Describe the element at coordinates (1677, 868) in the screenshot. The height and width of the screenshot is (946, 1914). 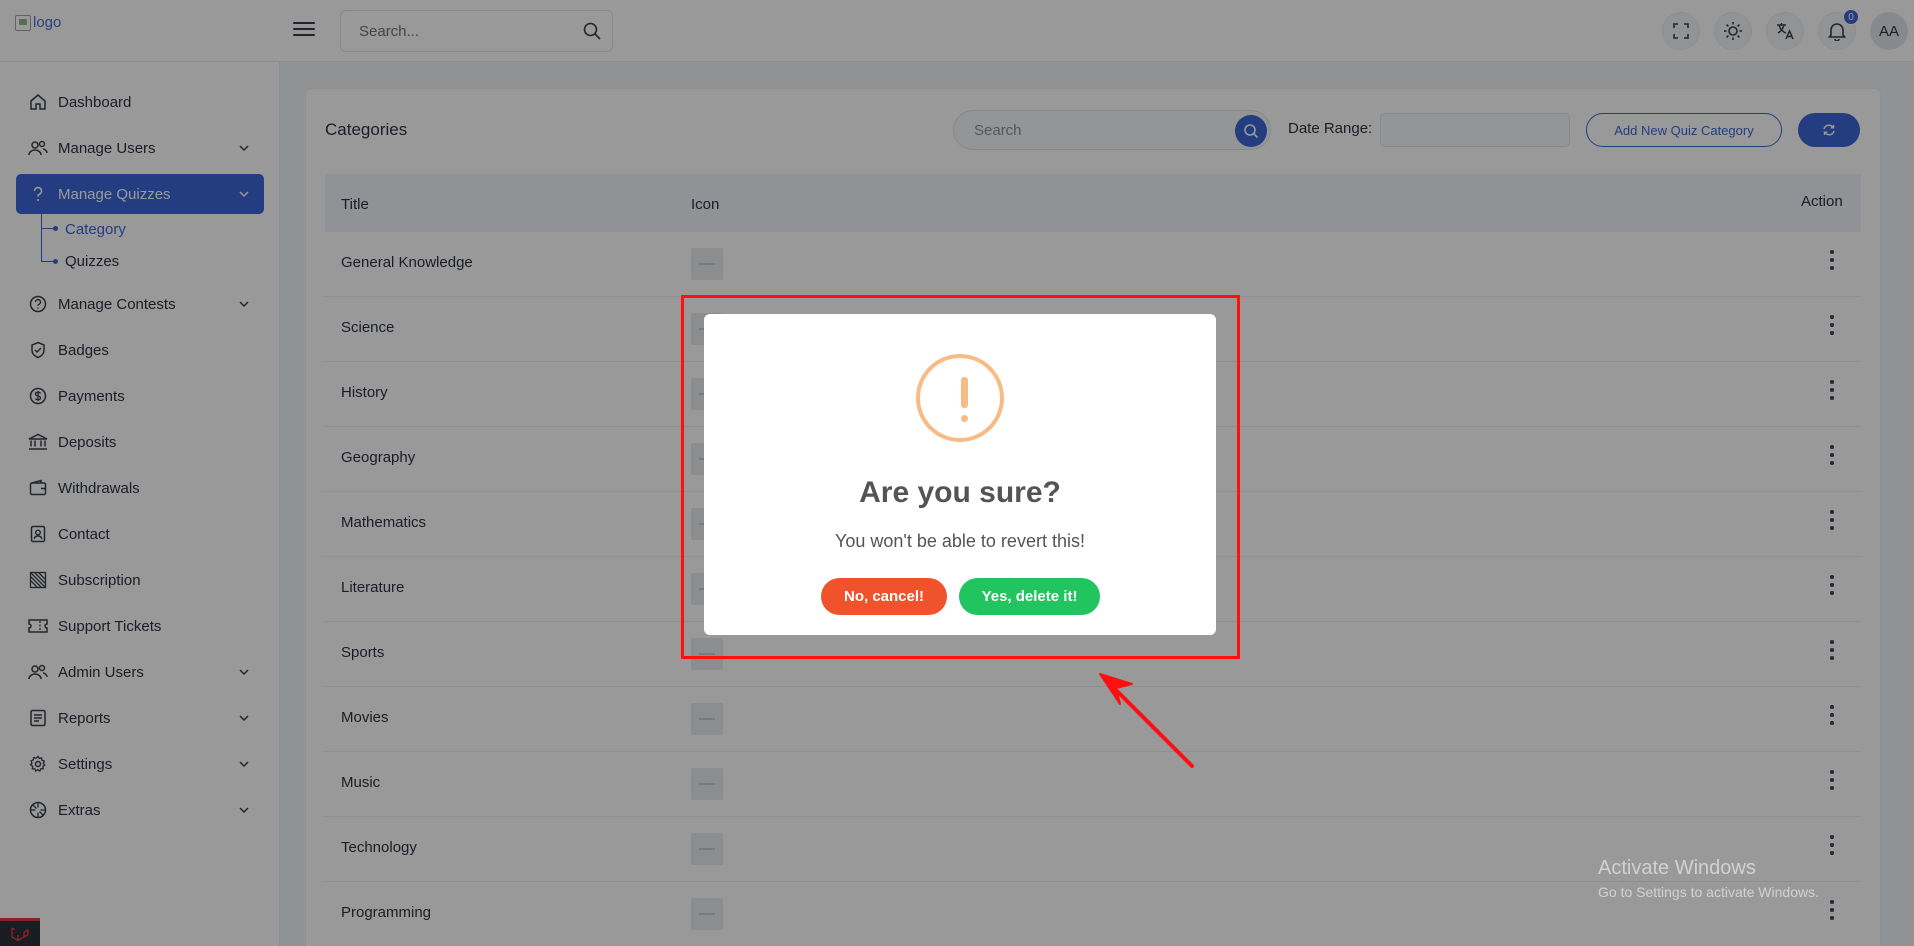
I see `windows-watermark-title: Activate Windows` at that location.